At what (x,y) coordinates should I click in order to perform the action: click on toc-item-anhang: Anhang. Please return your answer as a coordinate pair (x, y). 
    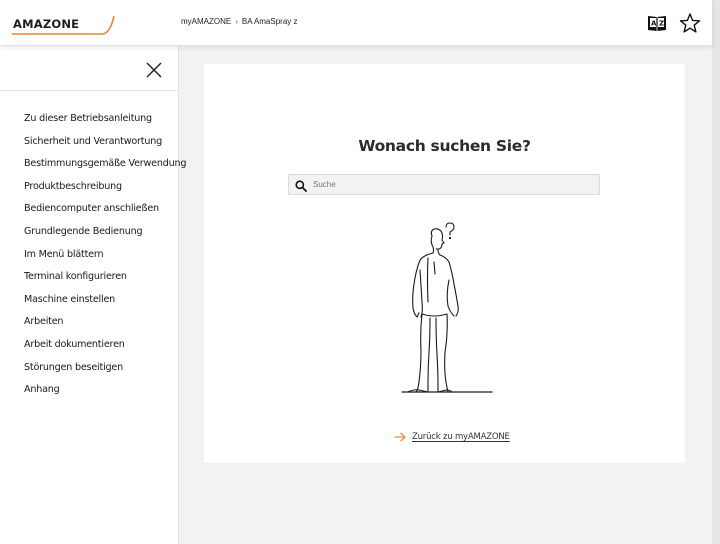
    Looking at the image, I should click on (105, 394).